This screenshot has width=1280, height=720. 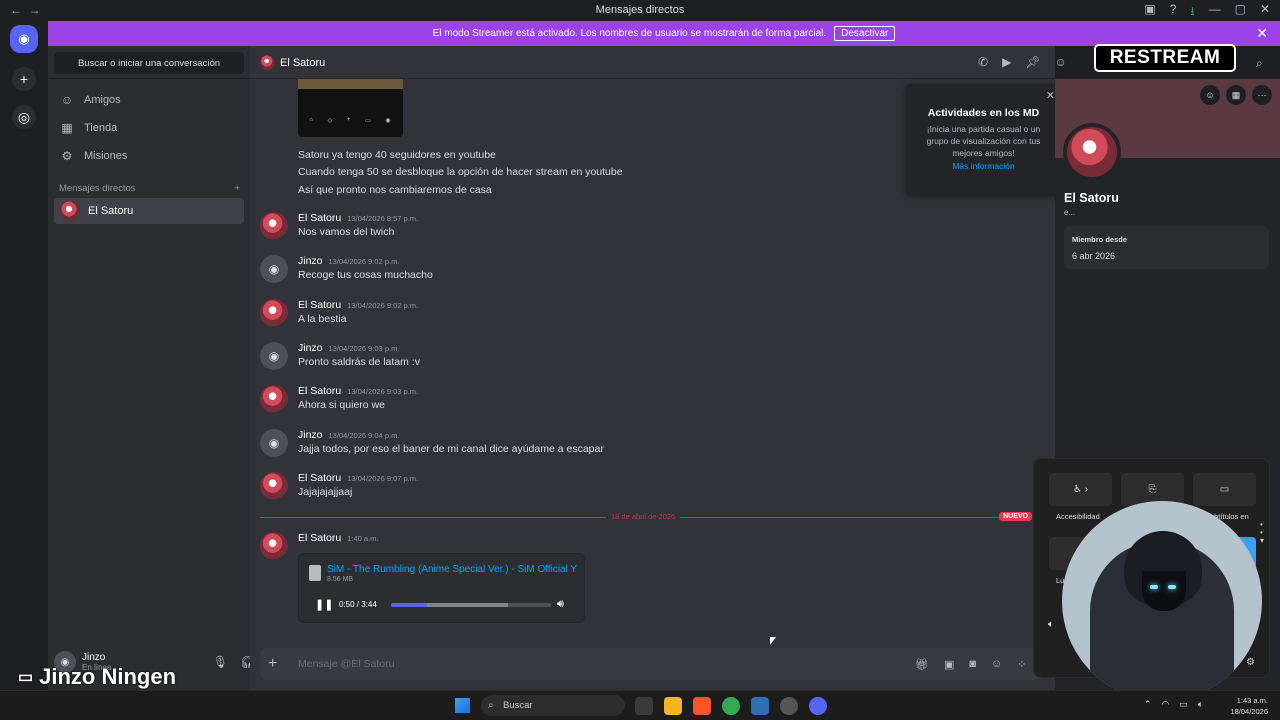 I want to click on sticker-icon: ◙, so click(x=972, y=664).